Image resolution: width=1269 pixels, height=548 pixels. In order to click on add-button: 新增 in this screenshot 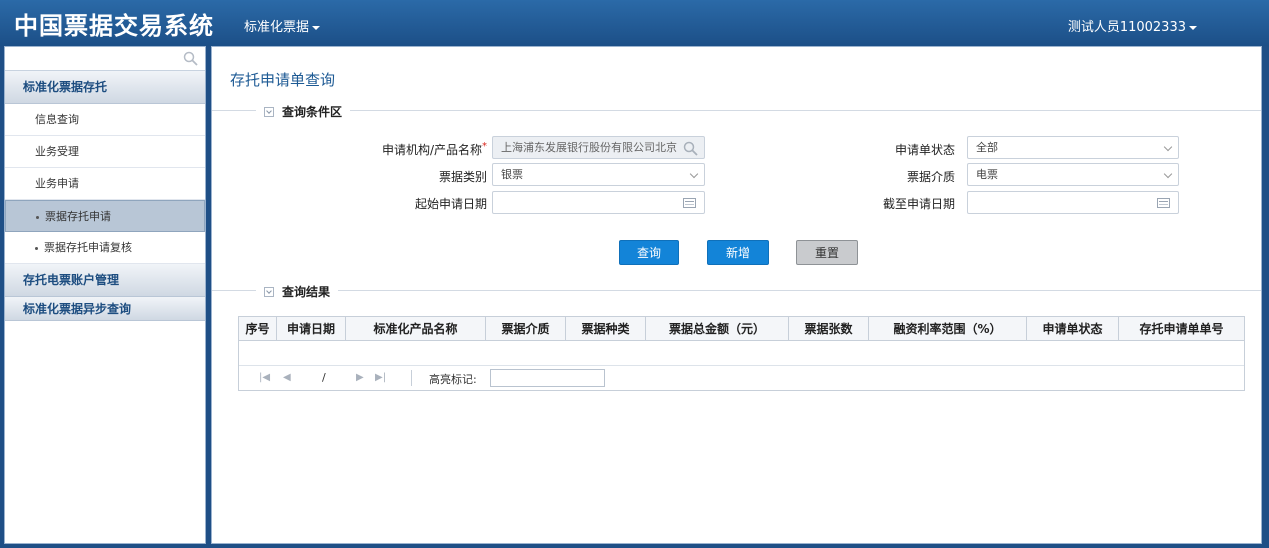, I will do `click(738, 252)`.